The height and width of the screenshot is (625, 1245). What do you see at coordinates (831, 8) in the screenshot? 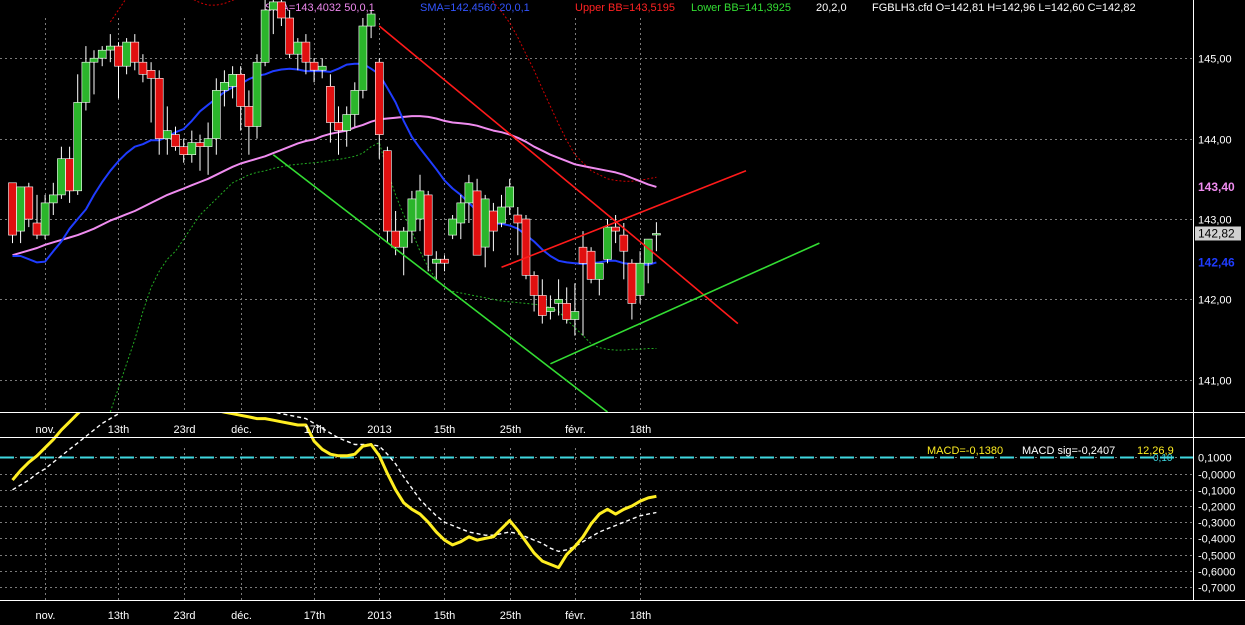
I see `bb-params-legend: 20,2,0` at bounding box center [831, 8].